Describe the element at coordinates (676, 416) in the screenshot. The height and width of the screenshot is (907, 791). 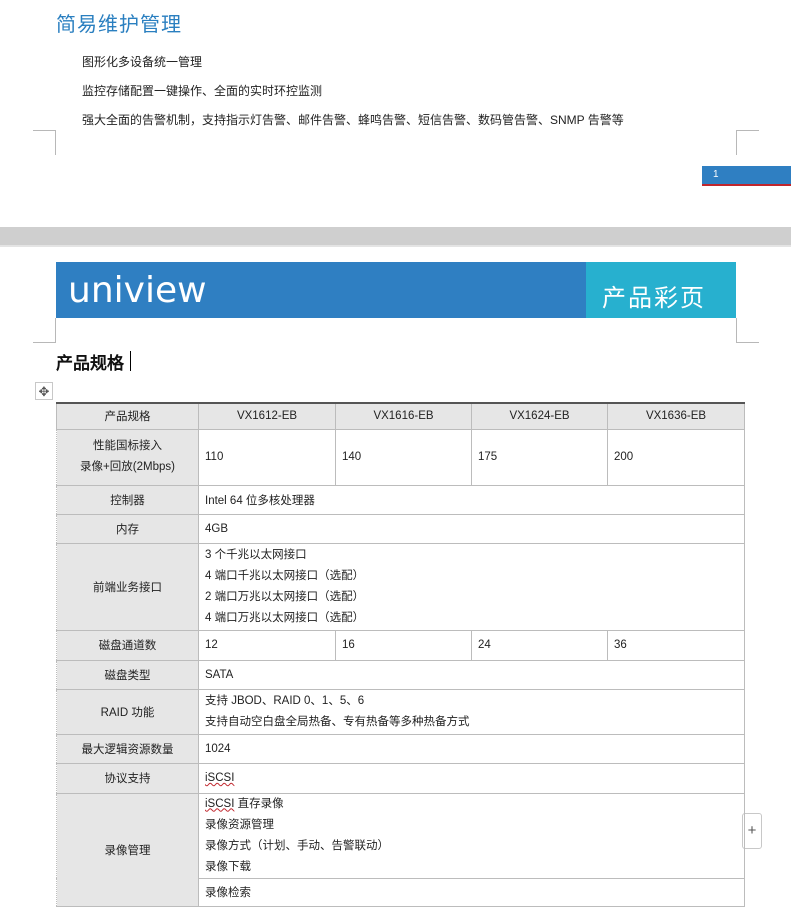
I see `table-header-cell: VX1636-EB` at that location.